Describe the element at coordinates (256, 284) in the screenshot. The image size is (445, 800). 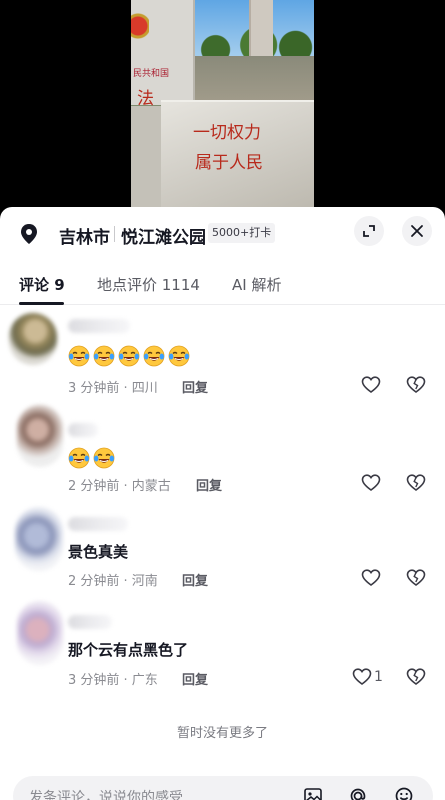
I see `tab-ai-analysis: AI 解析` at that location.